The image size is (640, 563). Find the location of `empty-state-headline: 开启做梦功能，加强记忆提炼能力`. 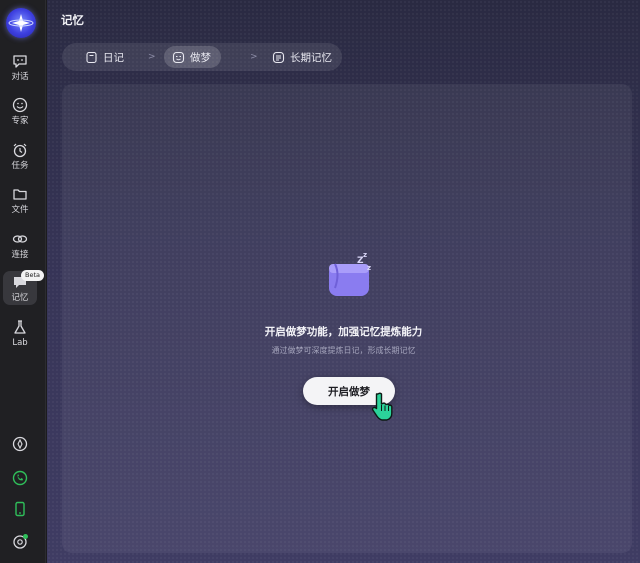

empty-state-headline: 开启做梦功能，加强记忆提炼能力 is located at coordinates (343, 332).